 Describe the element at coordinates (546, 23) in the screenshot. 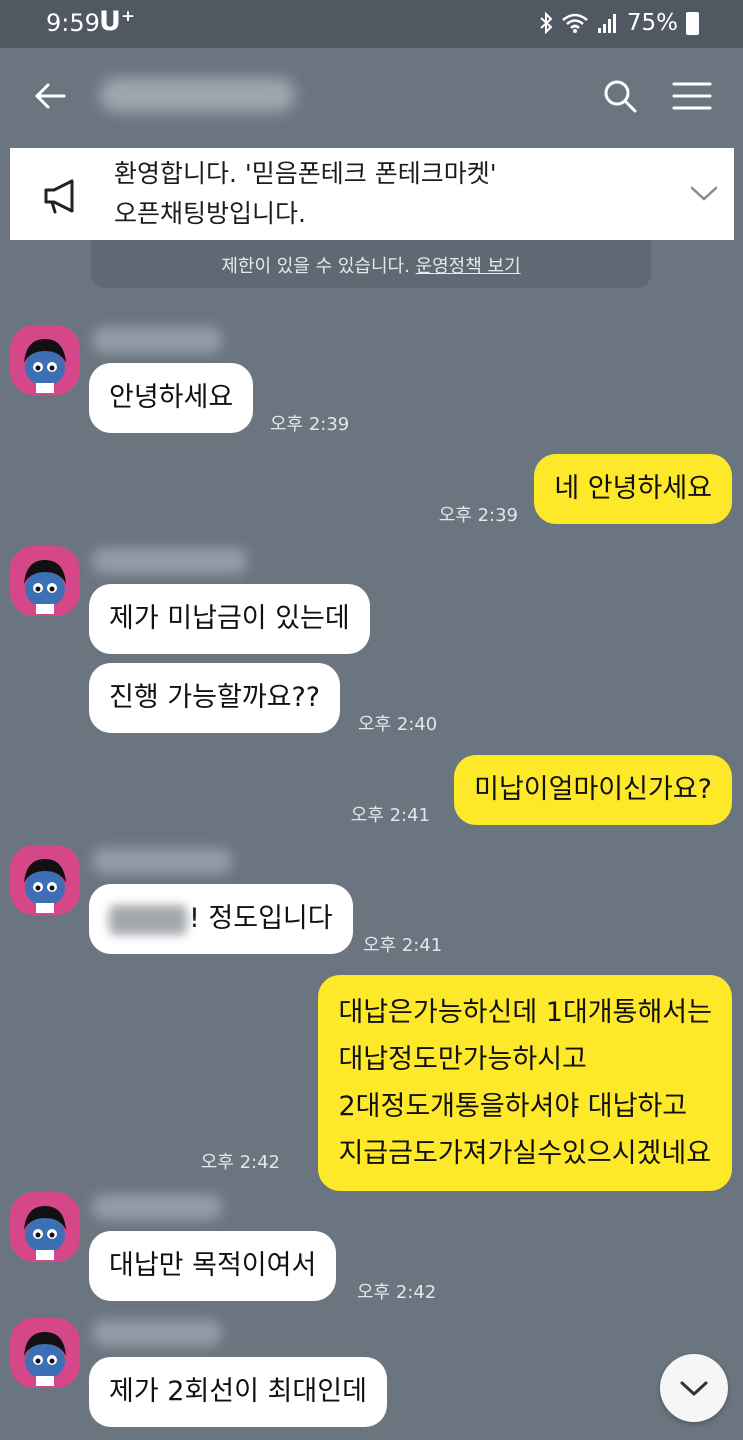

I see `bluetooth-icon` at that location.